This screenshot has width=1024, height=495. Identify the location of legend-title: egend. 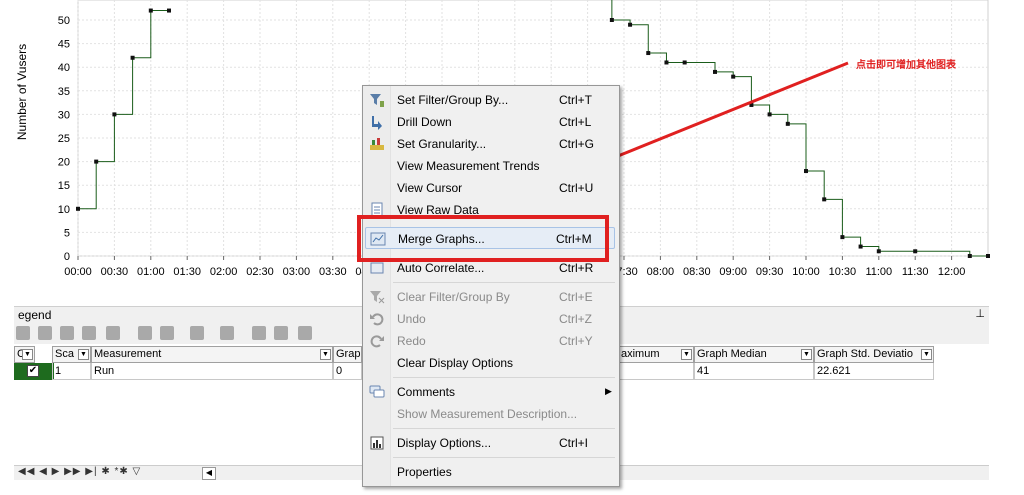
(35, 315).